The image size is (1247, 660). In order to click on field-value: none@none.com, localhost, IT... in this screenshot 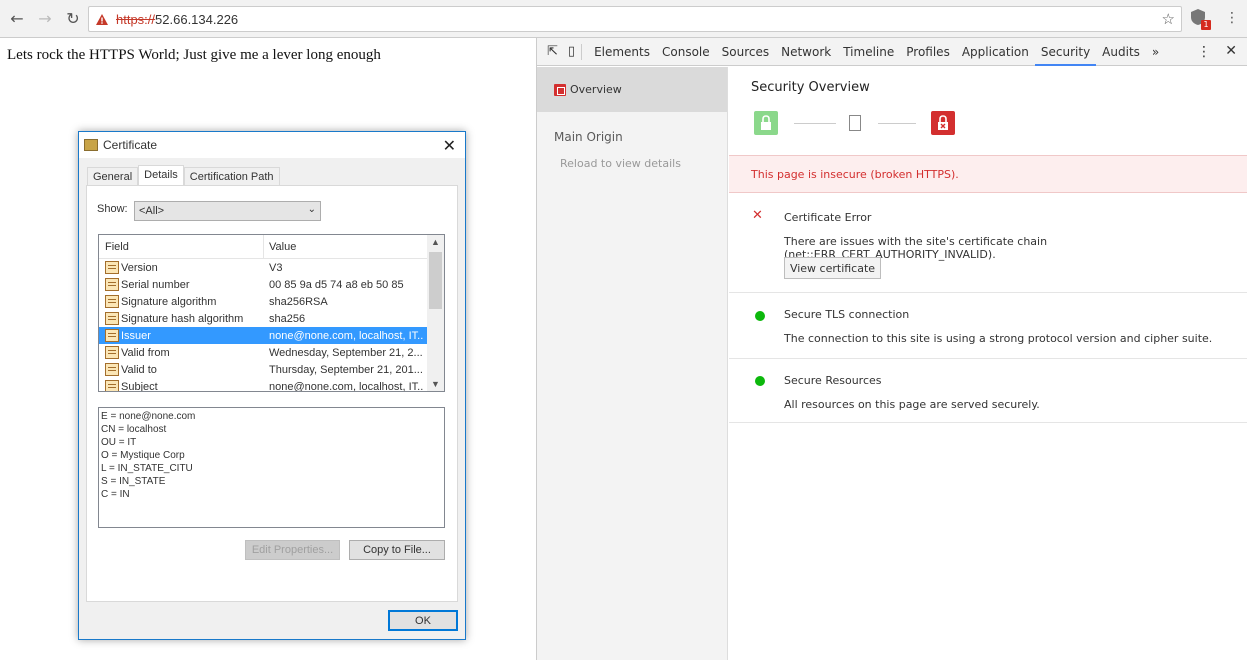, I will do `click(346, 386)`.